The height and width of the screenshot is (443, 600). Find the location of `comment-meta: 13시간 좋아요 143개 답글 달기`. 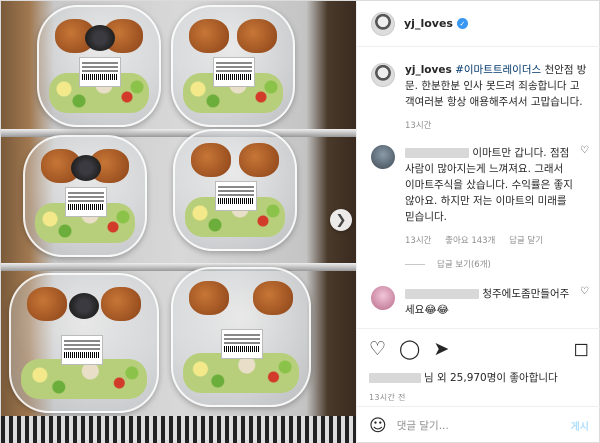

comment-meta: 13시간 좋아요 143개 답글 달기 is located at coordinates (489, 240).